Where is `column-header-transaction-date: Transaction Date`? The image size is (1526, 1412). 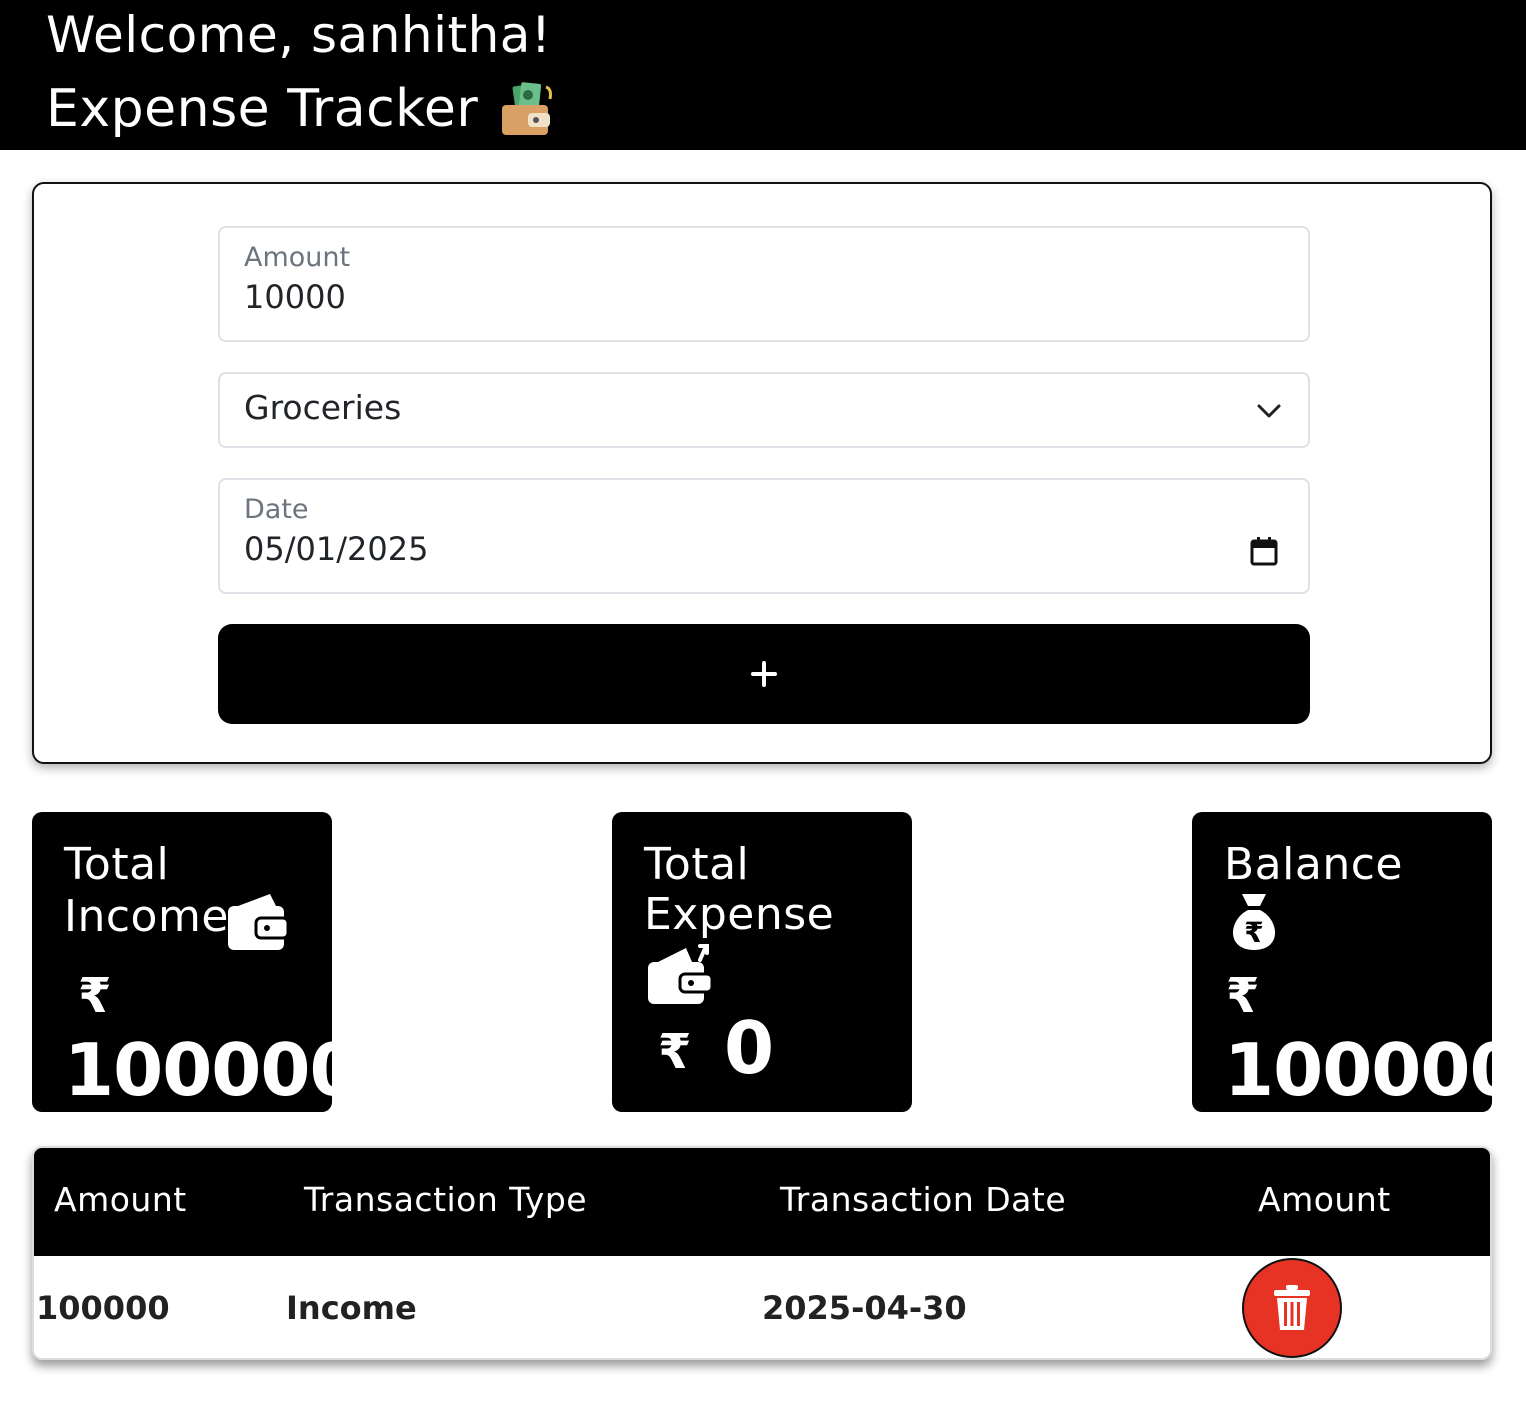 column-header-transaction-date: Transaction Date is located at coordinates (923, 1199).